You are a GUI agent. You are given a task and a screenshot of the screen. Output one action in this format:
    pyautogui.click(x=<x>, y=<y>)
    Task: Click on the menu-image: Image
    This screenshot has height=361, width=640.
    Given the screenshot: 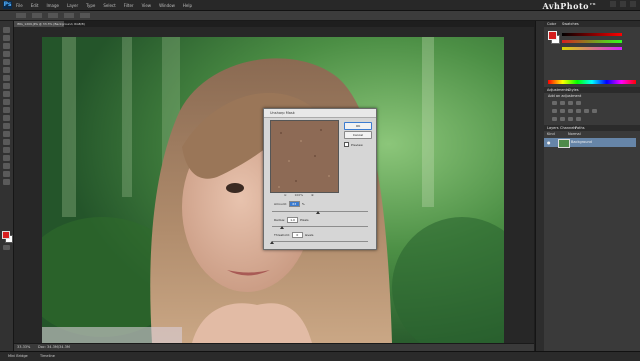 What is the action you would take?
    pyautogui.click(x=52, y=5)
    